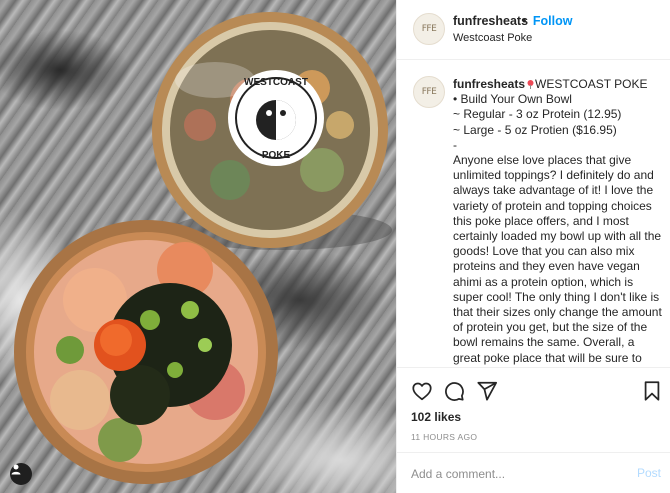  What do you see at coordinates (649, 473) in the screenshot?
I see `post-comment-button: Post` at bounding box center [649, 473].